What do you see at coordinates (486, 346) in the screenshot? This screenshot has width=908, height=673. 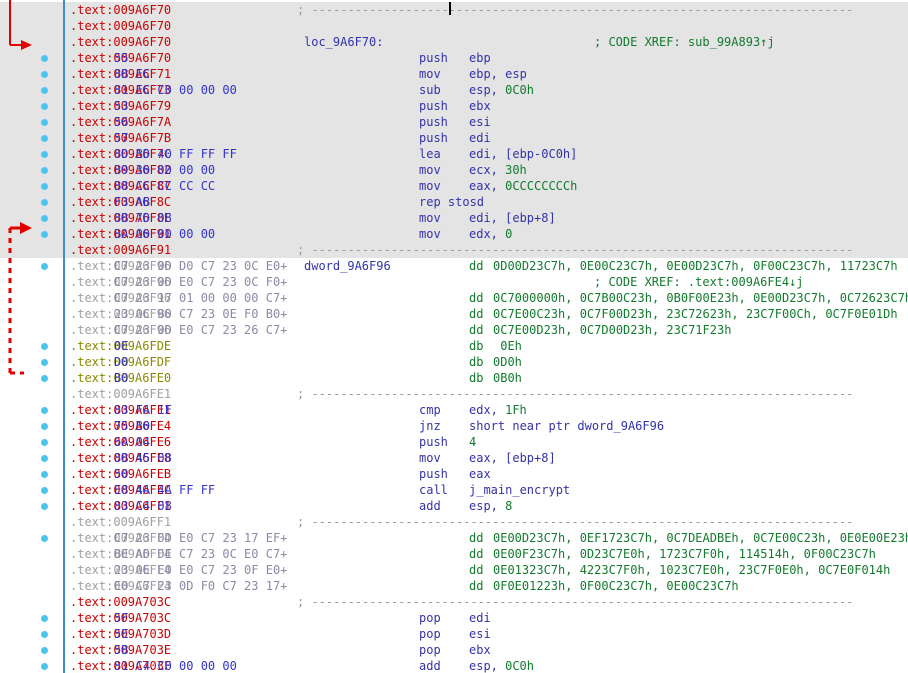 I see `disassembly-line: .text:009A6FDE 0E db 0Eh` at bounding box center [486, 346].